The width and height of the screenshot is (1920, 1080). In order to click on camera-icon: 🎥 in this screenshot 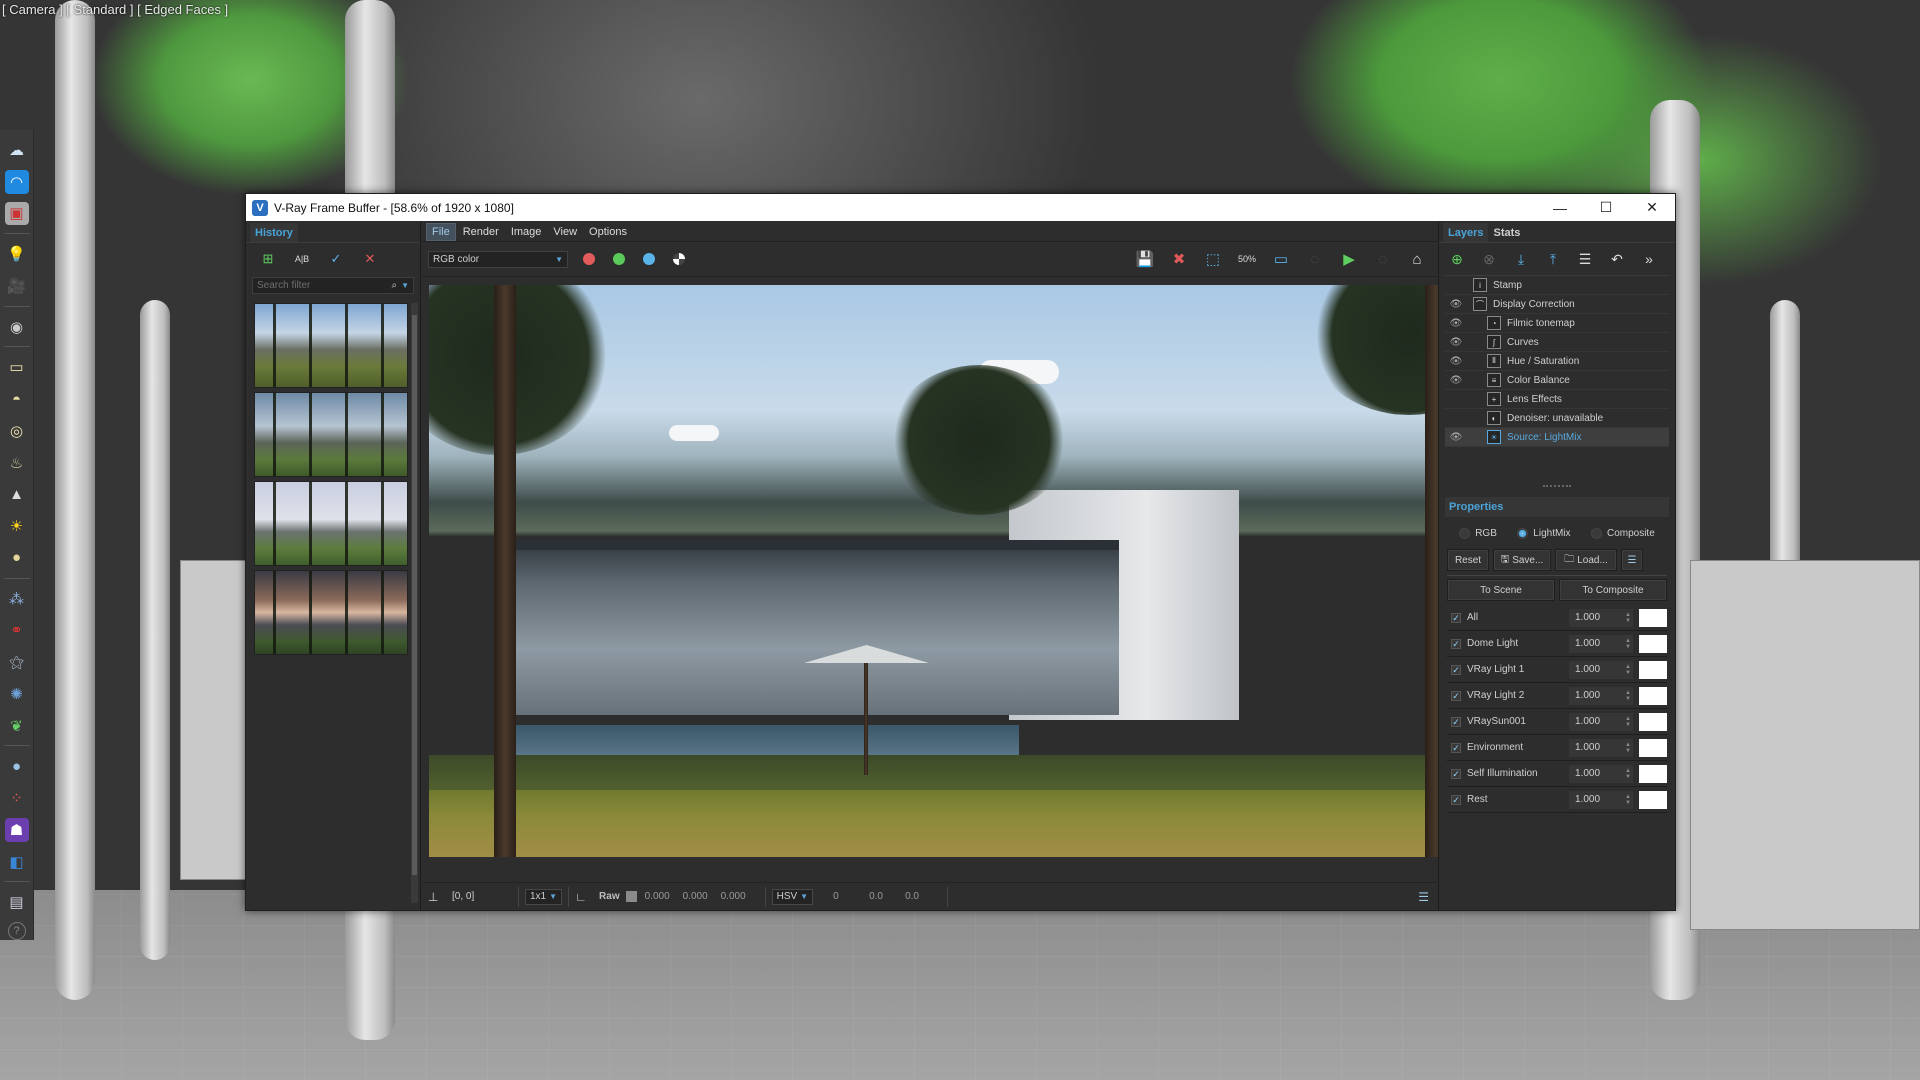, I will do `click(17, 286)`.